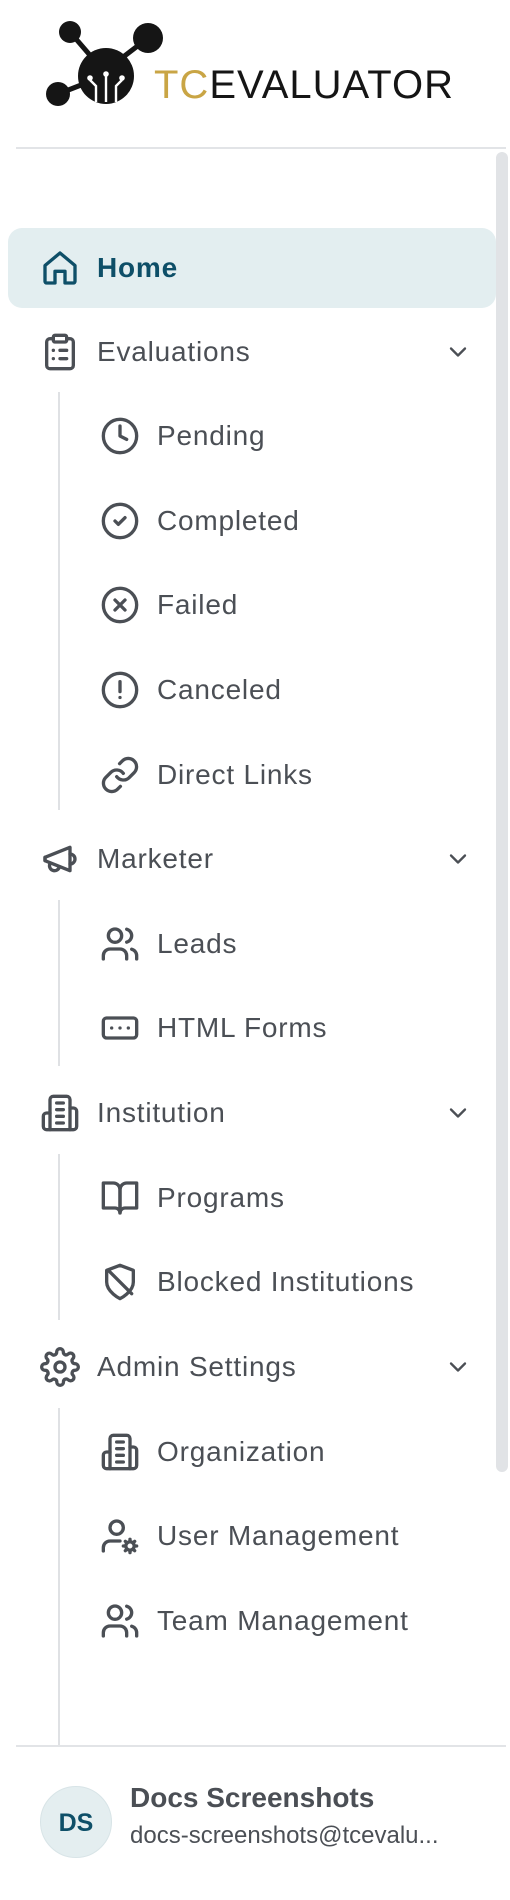 The width and height of the screenshot is (510, 1900). I want to click on evaluations-group-line, so click(59, 601).